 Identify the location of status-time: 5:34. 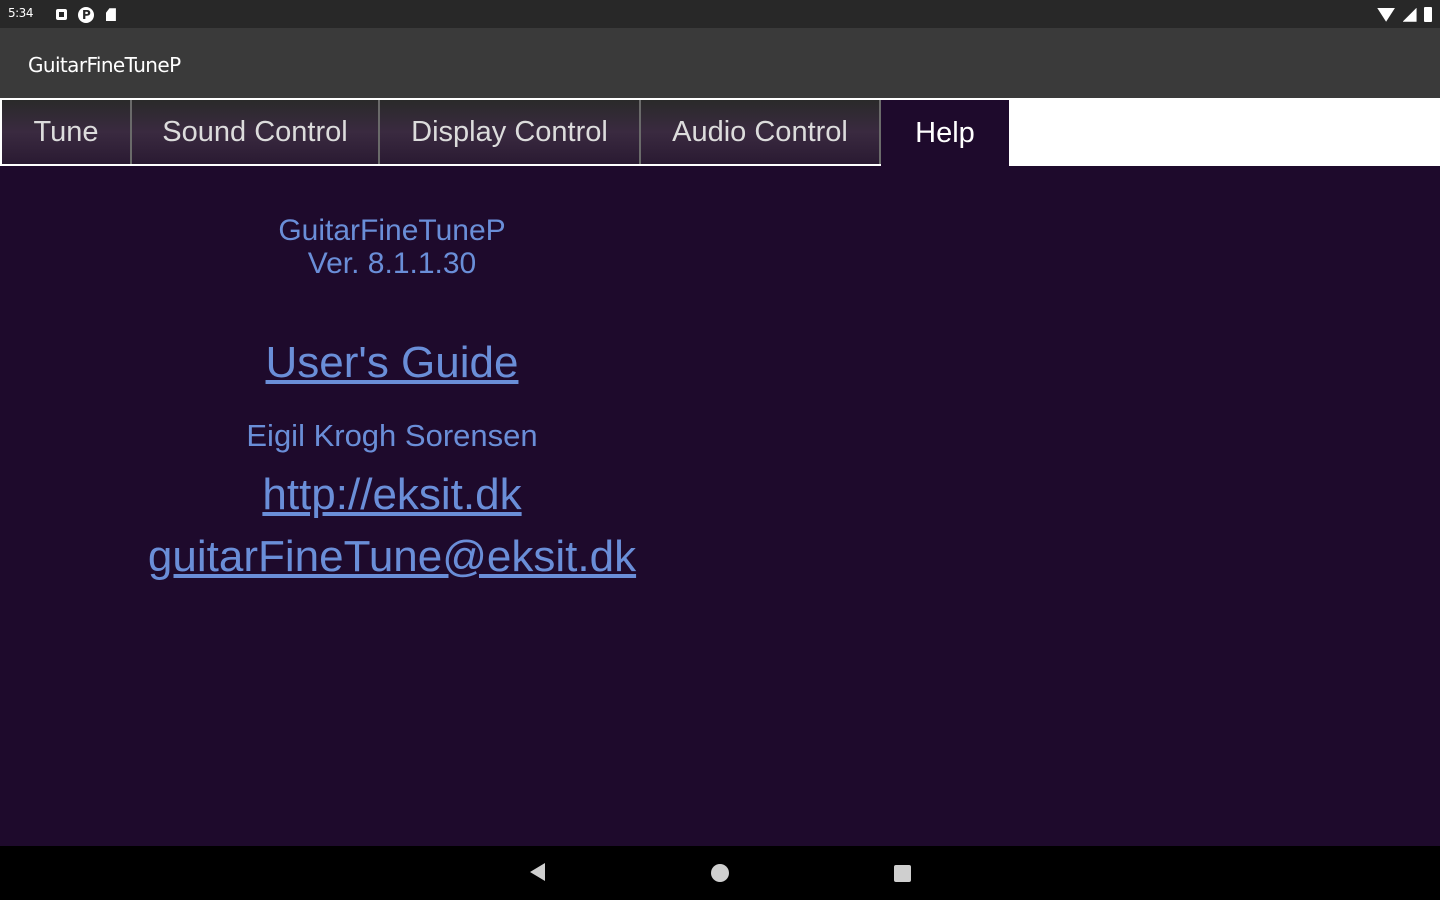
(20, 13).